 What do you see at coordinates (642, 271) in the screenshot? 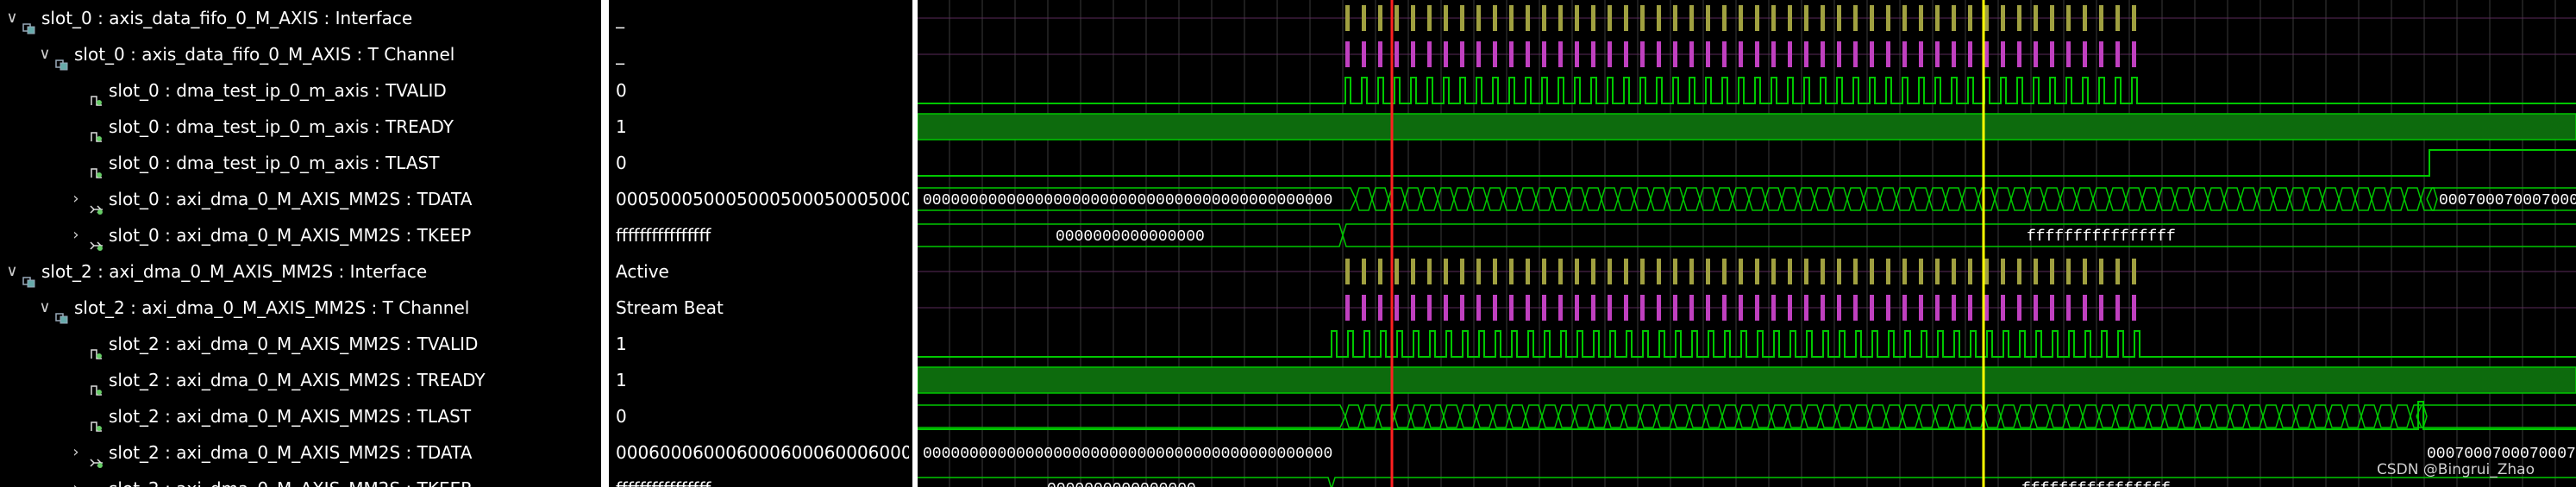
I see `signal-value: Active` at bounding box center [642, 271].